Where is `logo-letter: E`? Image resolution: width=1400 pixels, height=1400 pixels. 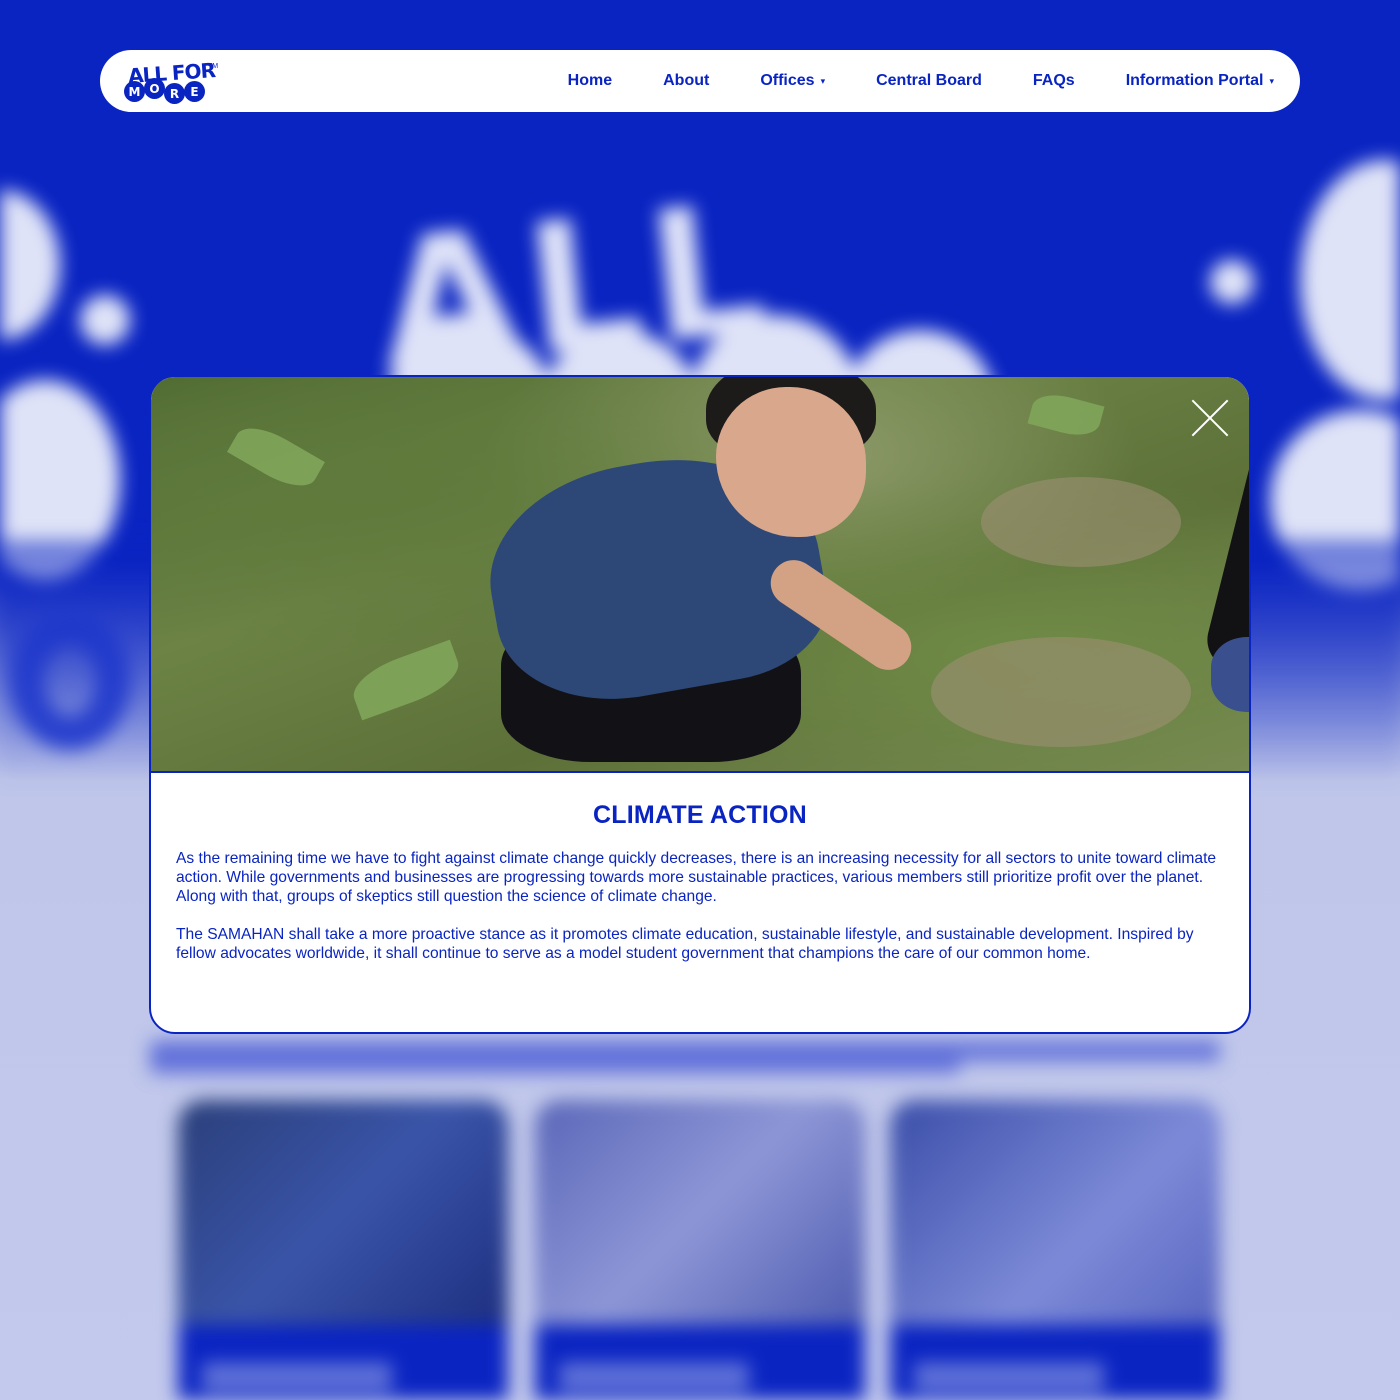 logo-letter: E is located at coordinates (194, 91).